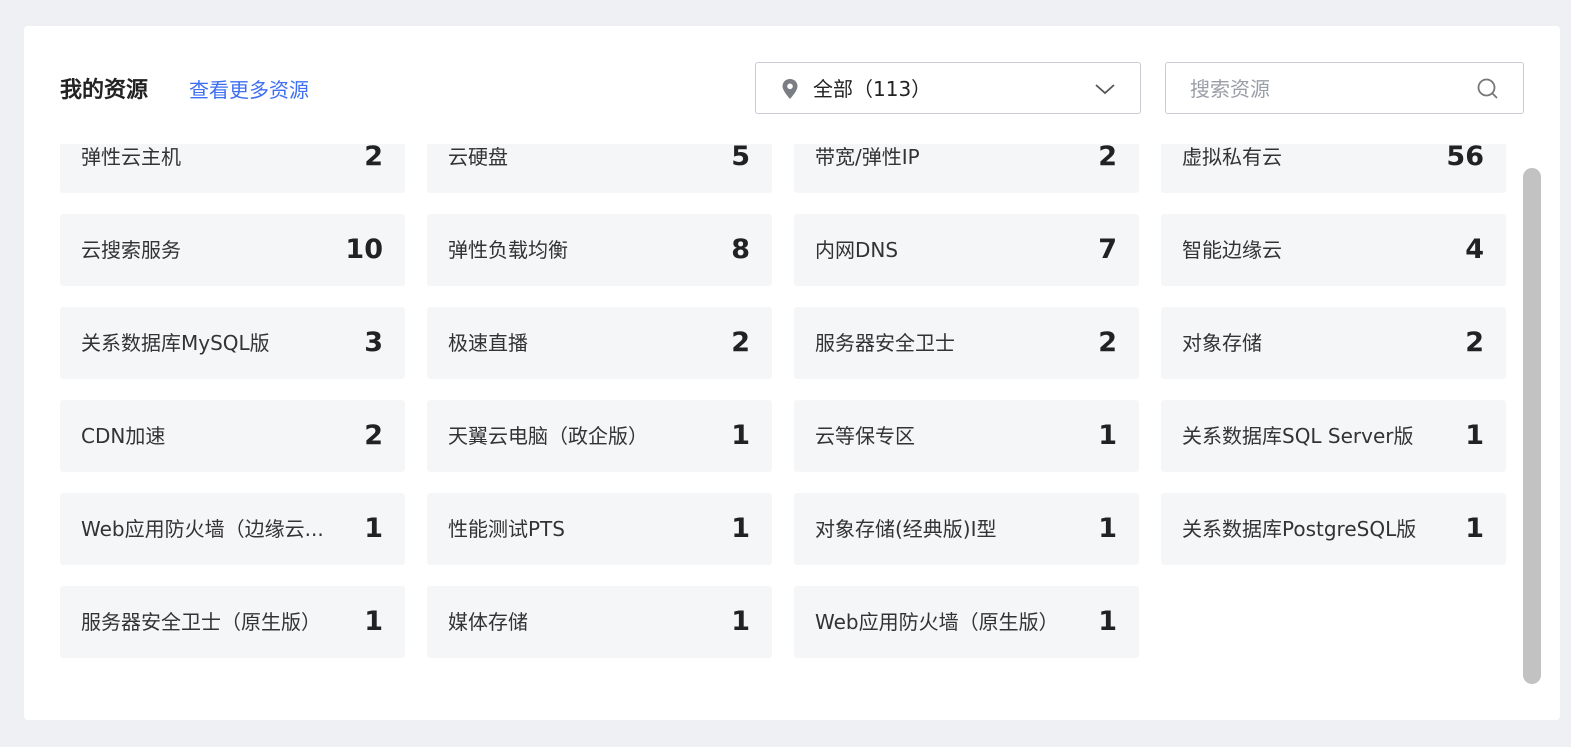 Image resolution: width=1571 pixels, height=747 pixels. I want to click on search-icon, so click(1488, 89).